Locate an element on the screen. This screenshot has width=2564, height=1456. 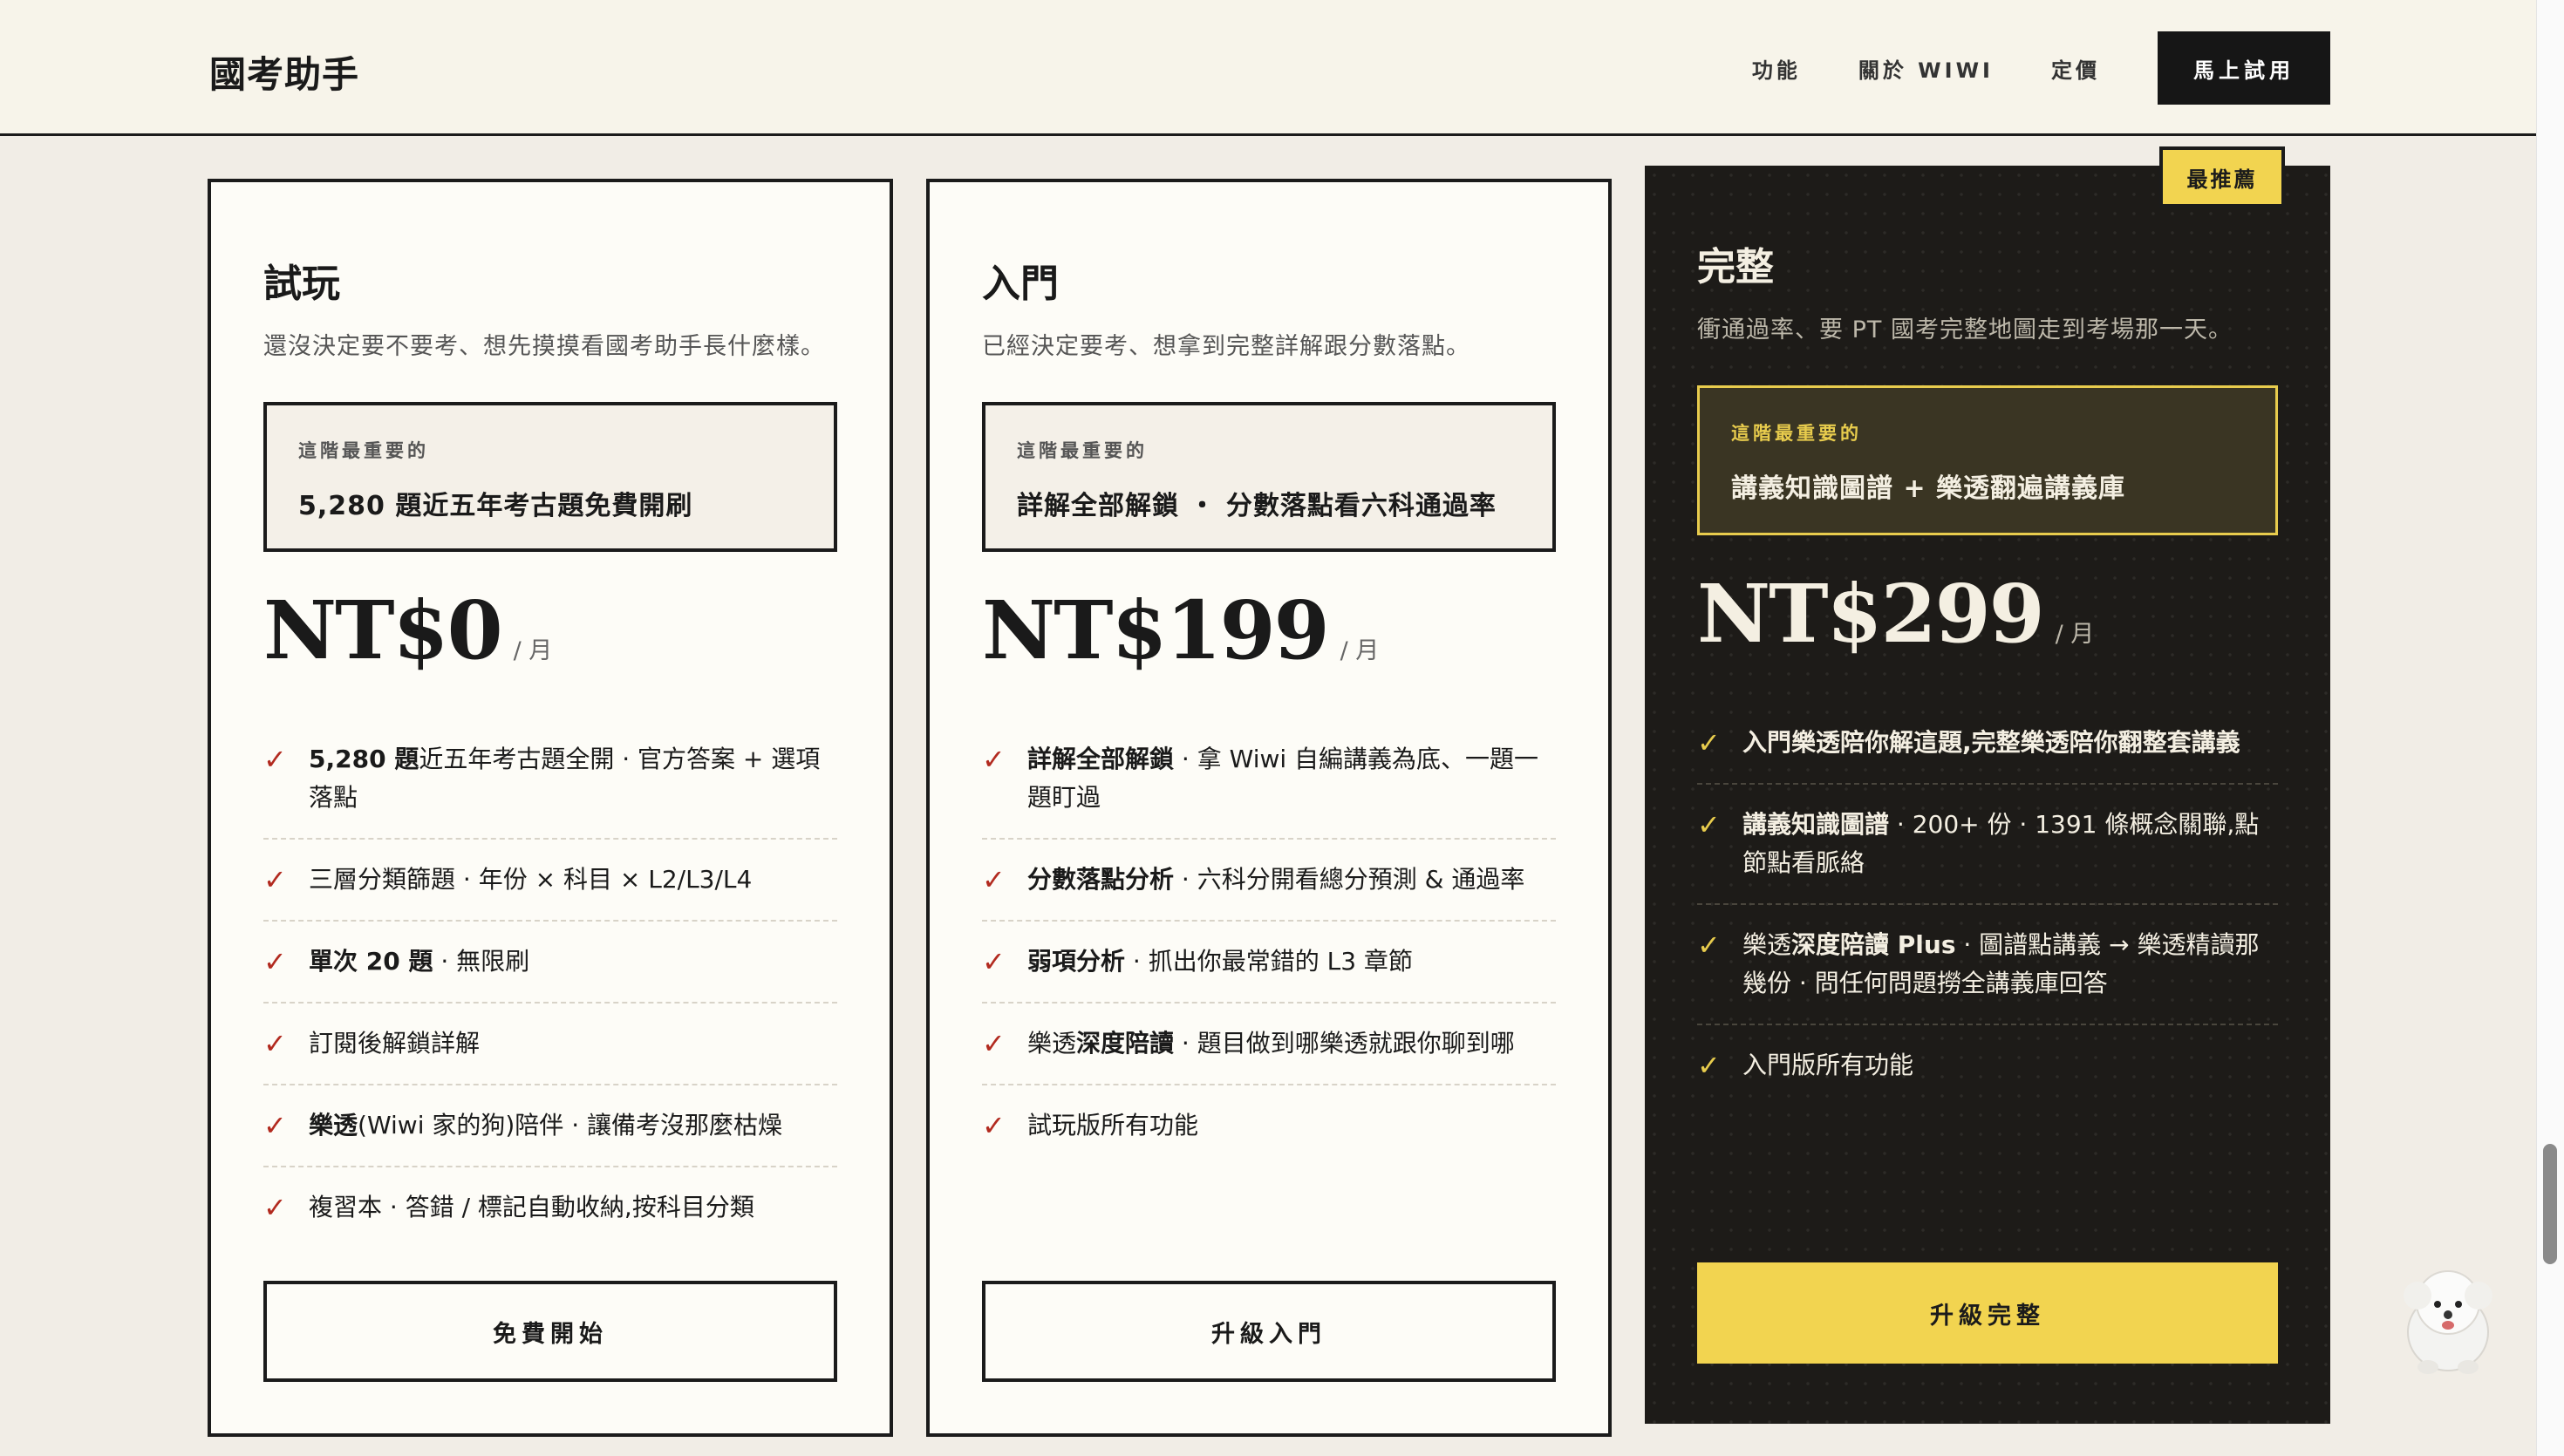
feature-text: · 六科分開看總分預測 & 通過率 is located at coordinates (1349, 879).